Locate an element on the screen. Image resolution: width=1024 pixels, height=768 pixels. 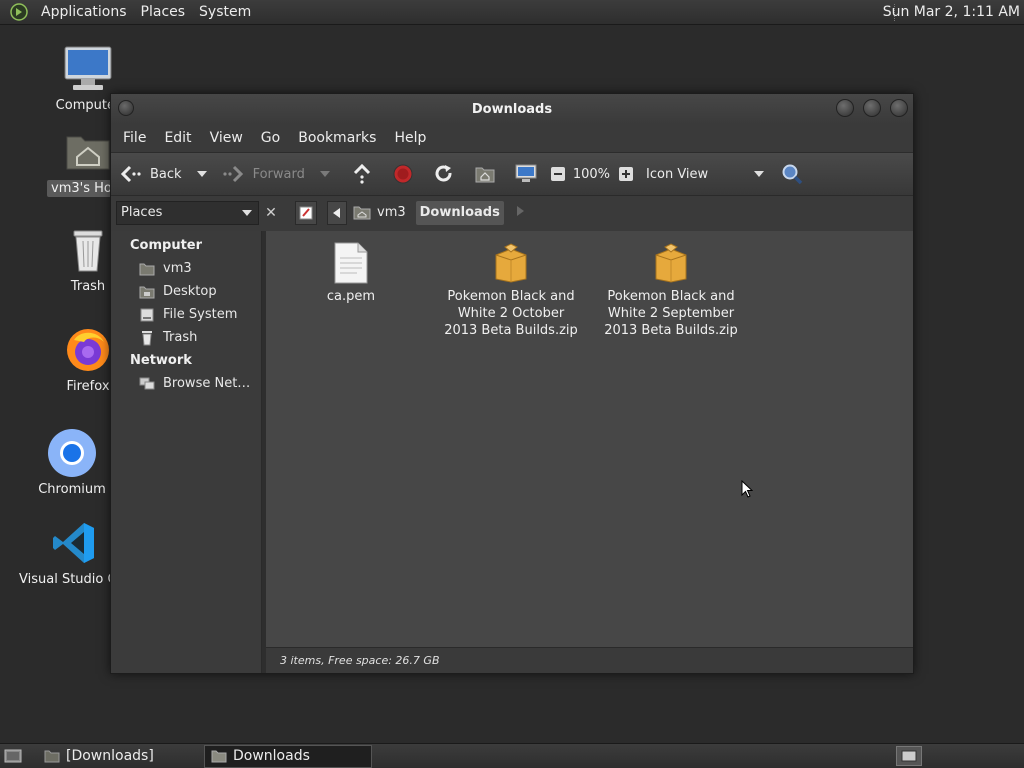
workspace-icon is located at coordinates (909, 756).